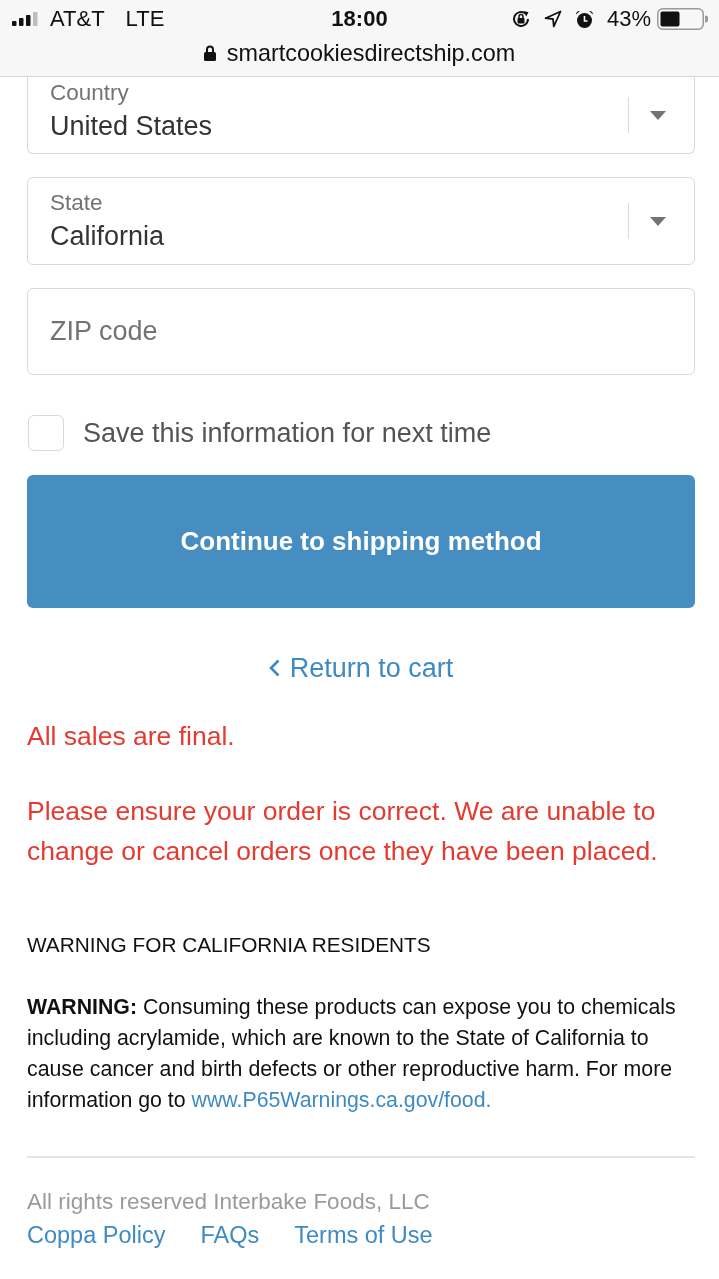 The width and height of the screenshot is (719, 1279). I want to click on location-arrow-icon, so click(552, 19).